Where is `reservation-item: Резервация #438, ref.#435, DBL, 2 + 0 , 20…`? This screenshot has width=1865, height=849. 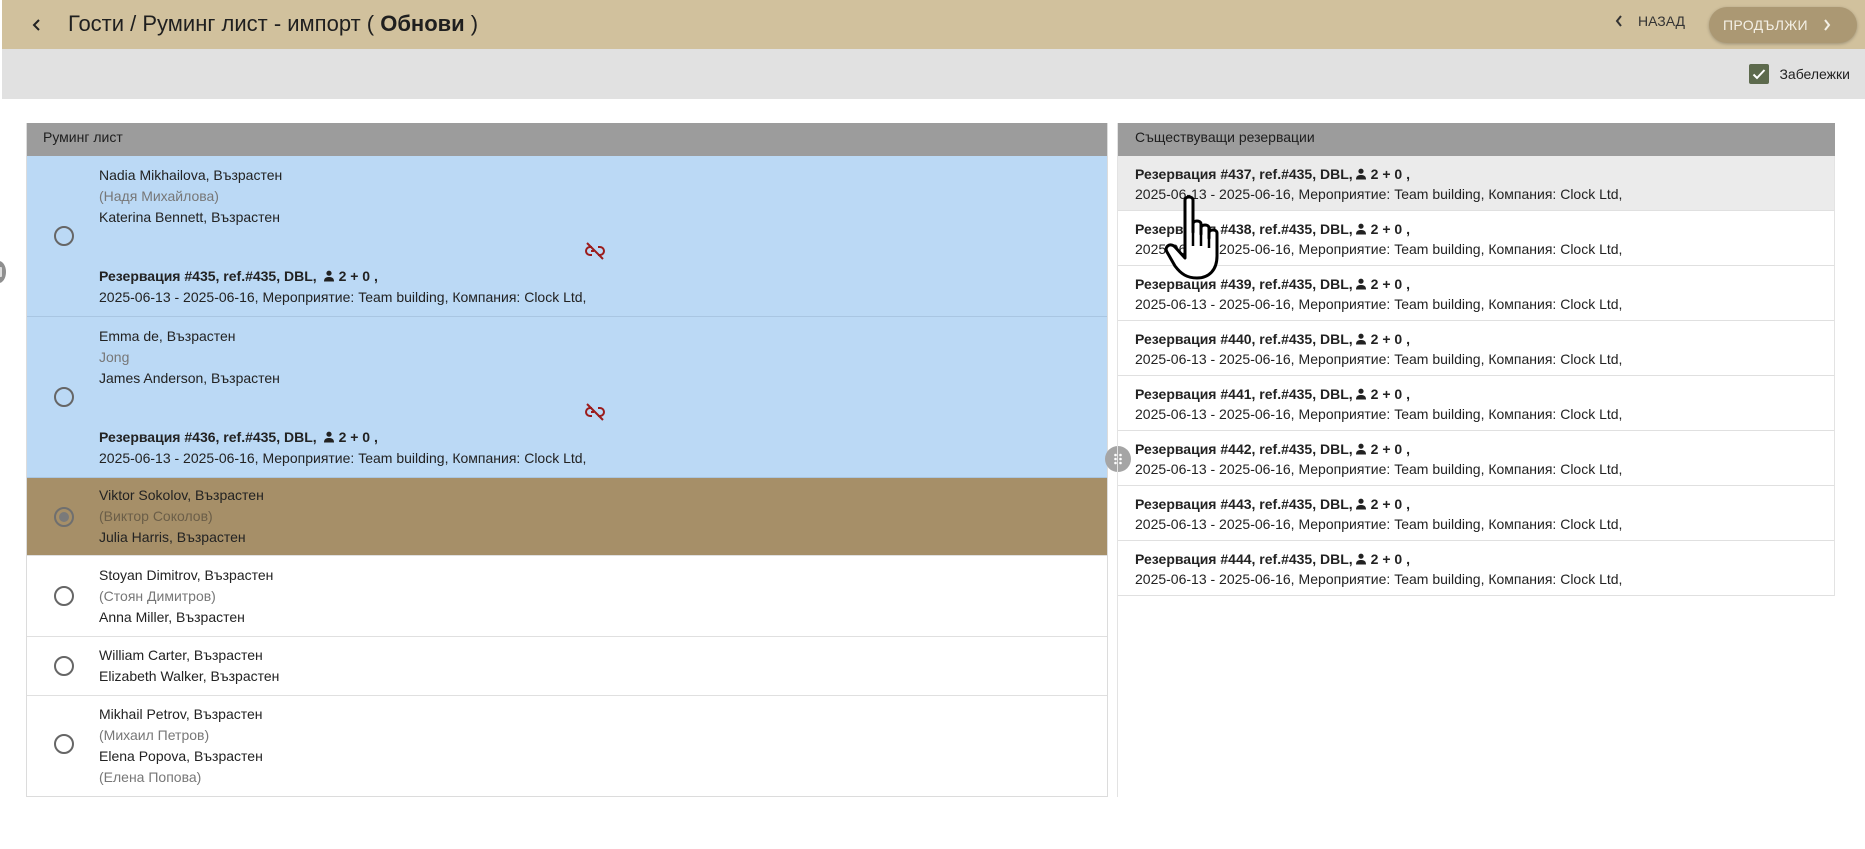 reservation-item: Резервация #438, ref.#435, DBL, 2 + 0 , 20… is located at coordinates (1476, 238).